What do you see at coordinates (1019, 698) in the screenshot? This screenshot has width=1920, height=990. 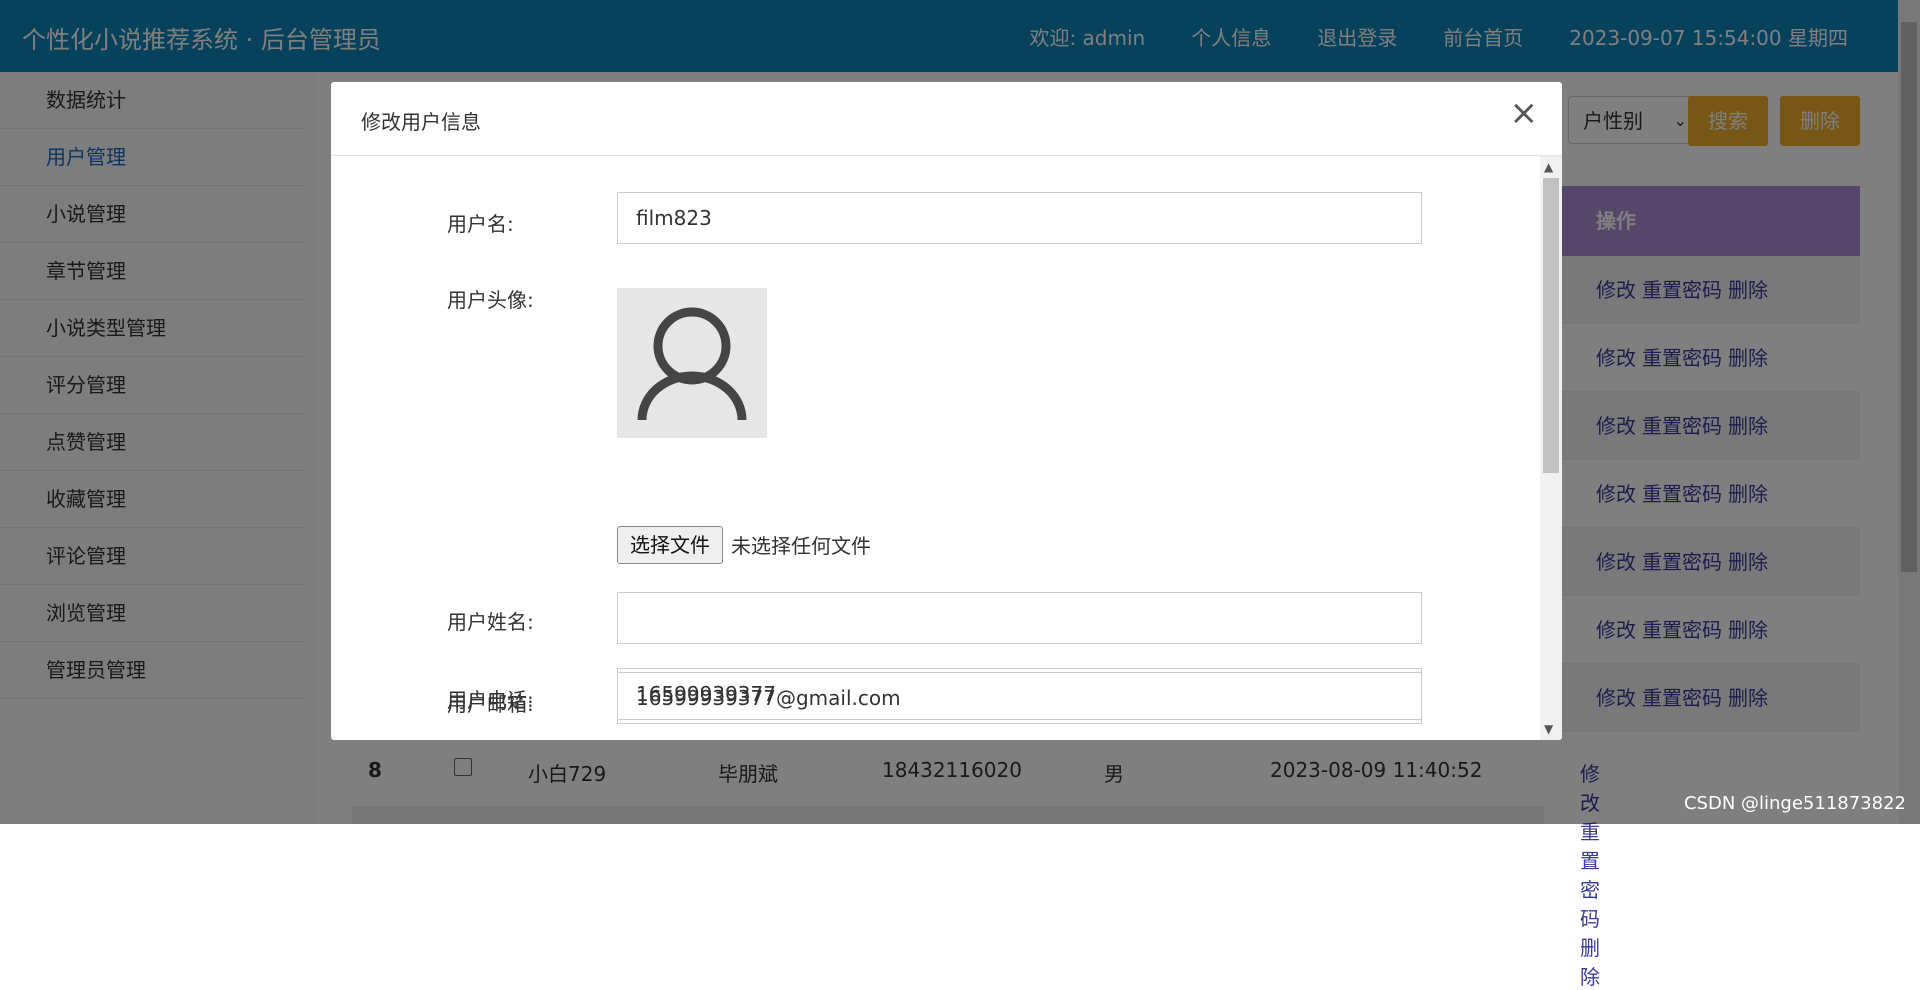 I see `email-field: 16599939377@gmail.com` at bounding box center [1019, 698].